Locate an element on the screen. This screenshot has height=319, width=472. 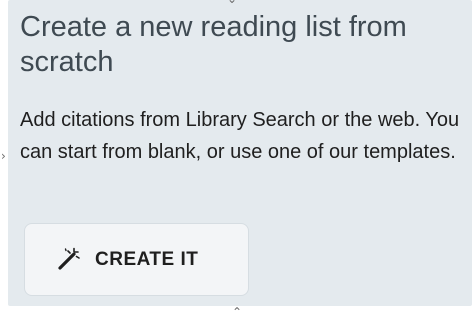
top-edge-mark: ⌄ is located at coordinates (232, 2).